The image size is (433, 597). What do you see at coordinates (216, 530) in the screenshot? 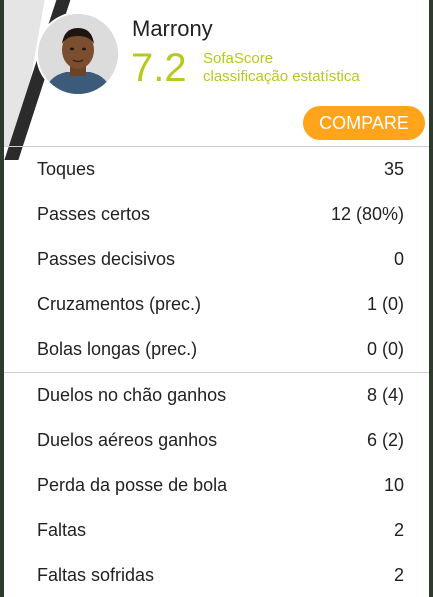
I see `stat-row: Faltas 2` at bounding box center [216, 530].